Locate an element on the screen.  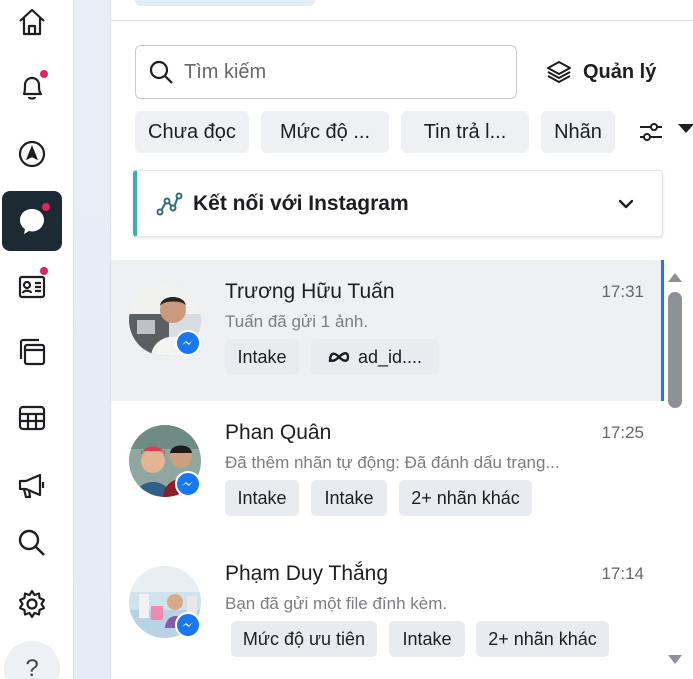
gear-icon is located at coordinates (32, 604).